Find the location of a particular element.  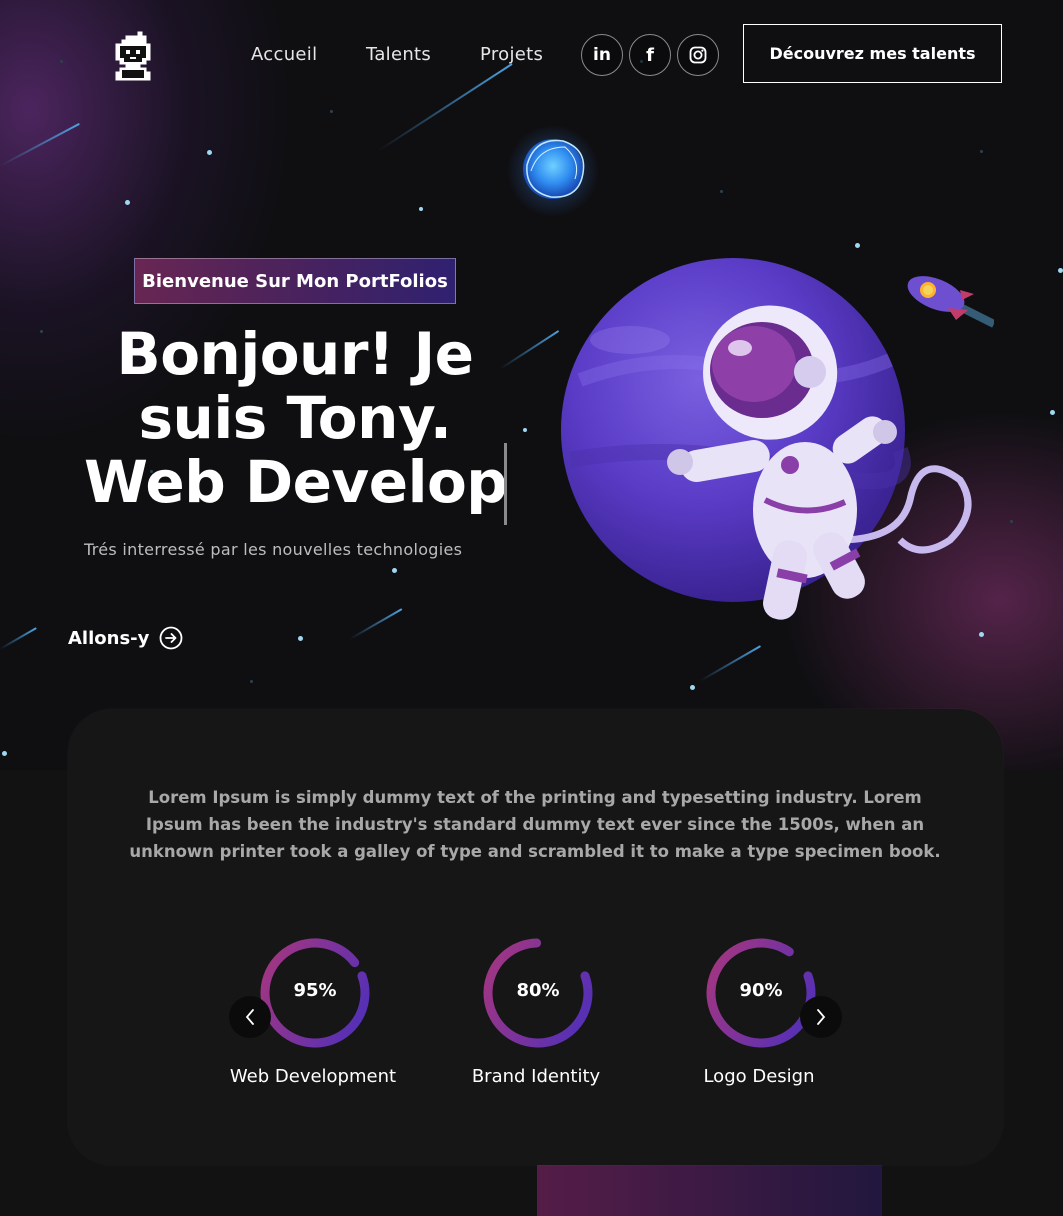

allons-y-label: Allons-y is located at coordinates (109, 638).